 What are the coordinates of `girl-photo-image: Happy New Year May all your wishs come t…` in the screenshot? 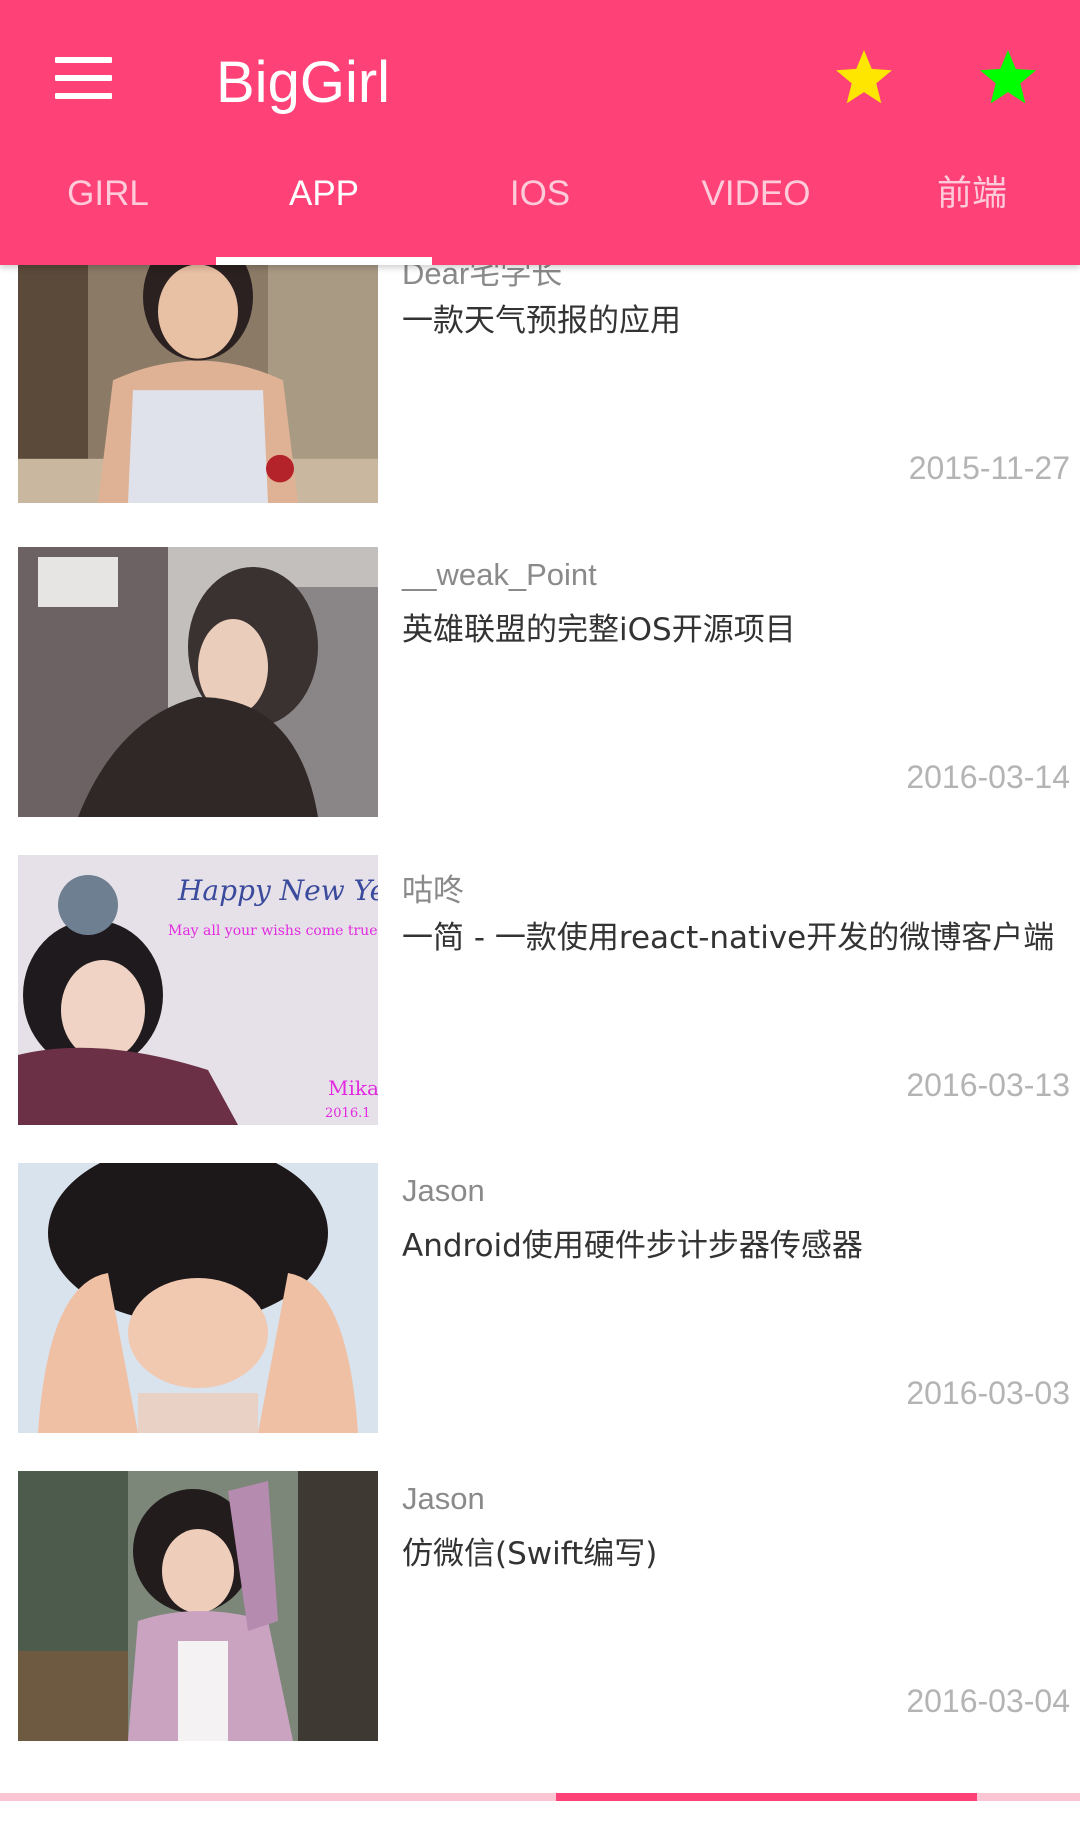 It's located at (198, 990).